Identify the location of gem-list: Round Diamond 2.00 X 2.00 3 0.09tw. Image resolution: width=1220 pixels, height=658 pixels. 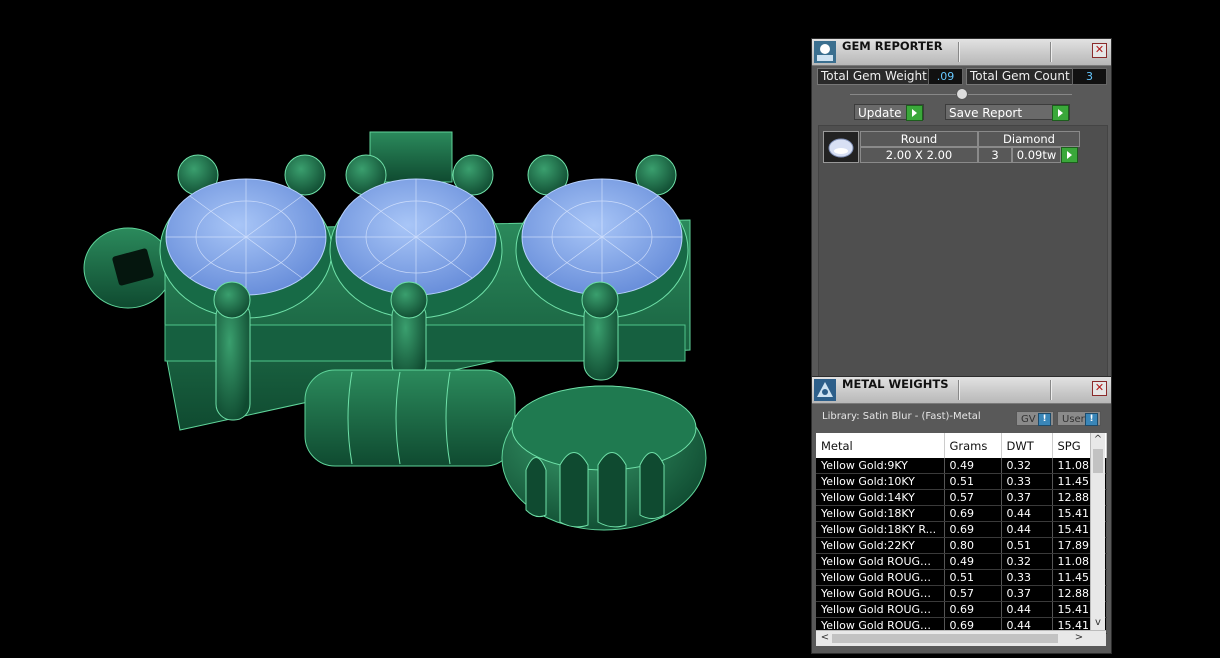
(963, 251).